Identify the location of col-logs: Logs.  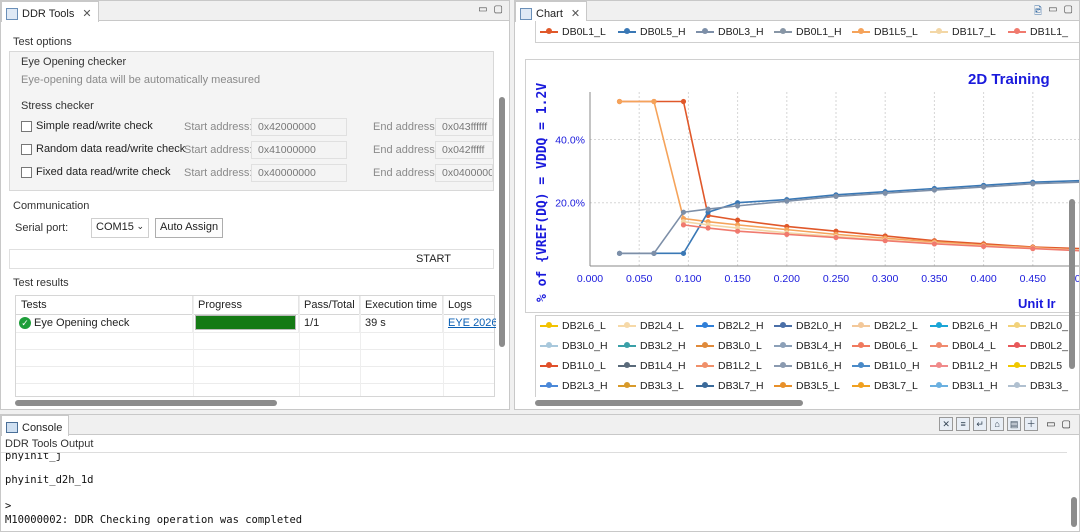
(460, 305).